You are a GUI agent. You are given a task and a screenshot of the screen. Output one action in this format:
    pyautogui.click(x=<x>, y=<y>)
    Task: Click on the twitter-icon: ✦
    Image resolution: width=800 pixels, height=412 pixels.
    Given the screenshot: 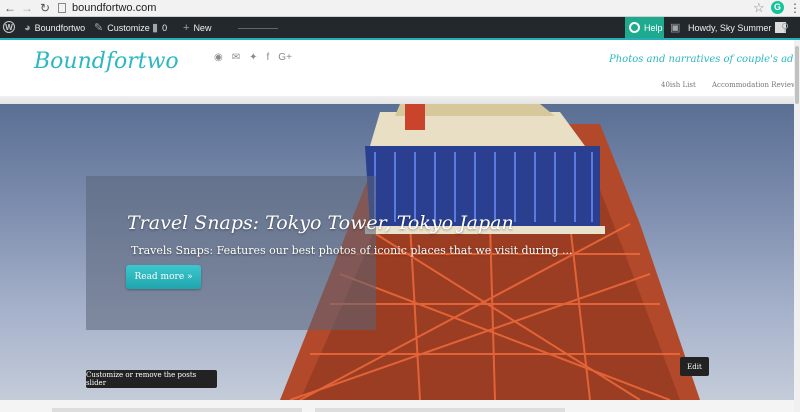 What is the action you would take?
    pyautogui.click(x=253, y=57)
    